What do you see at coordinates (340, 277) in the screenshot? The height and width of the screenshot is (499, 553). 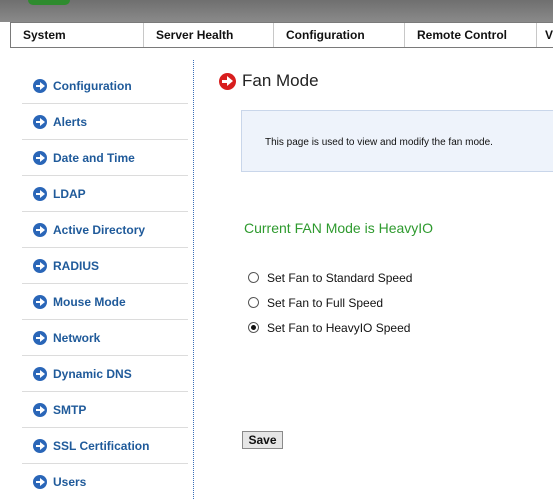 I see `option-label: Set Fan to Standard Speed` at bounding box center [340, 277].